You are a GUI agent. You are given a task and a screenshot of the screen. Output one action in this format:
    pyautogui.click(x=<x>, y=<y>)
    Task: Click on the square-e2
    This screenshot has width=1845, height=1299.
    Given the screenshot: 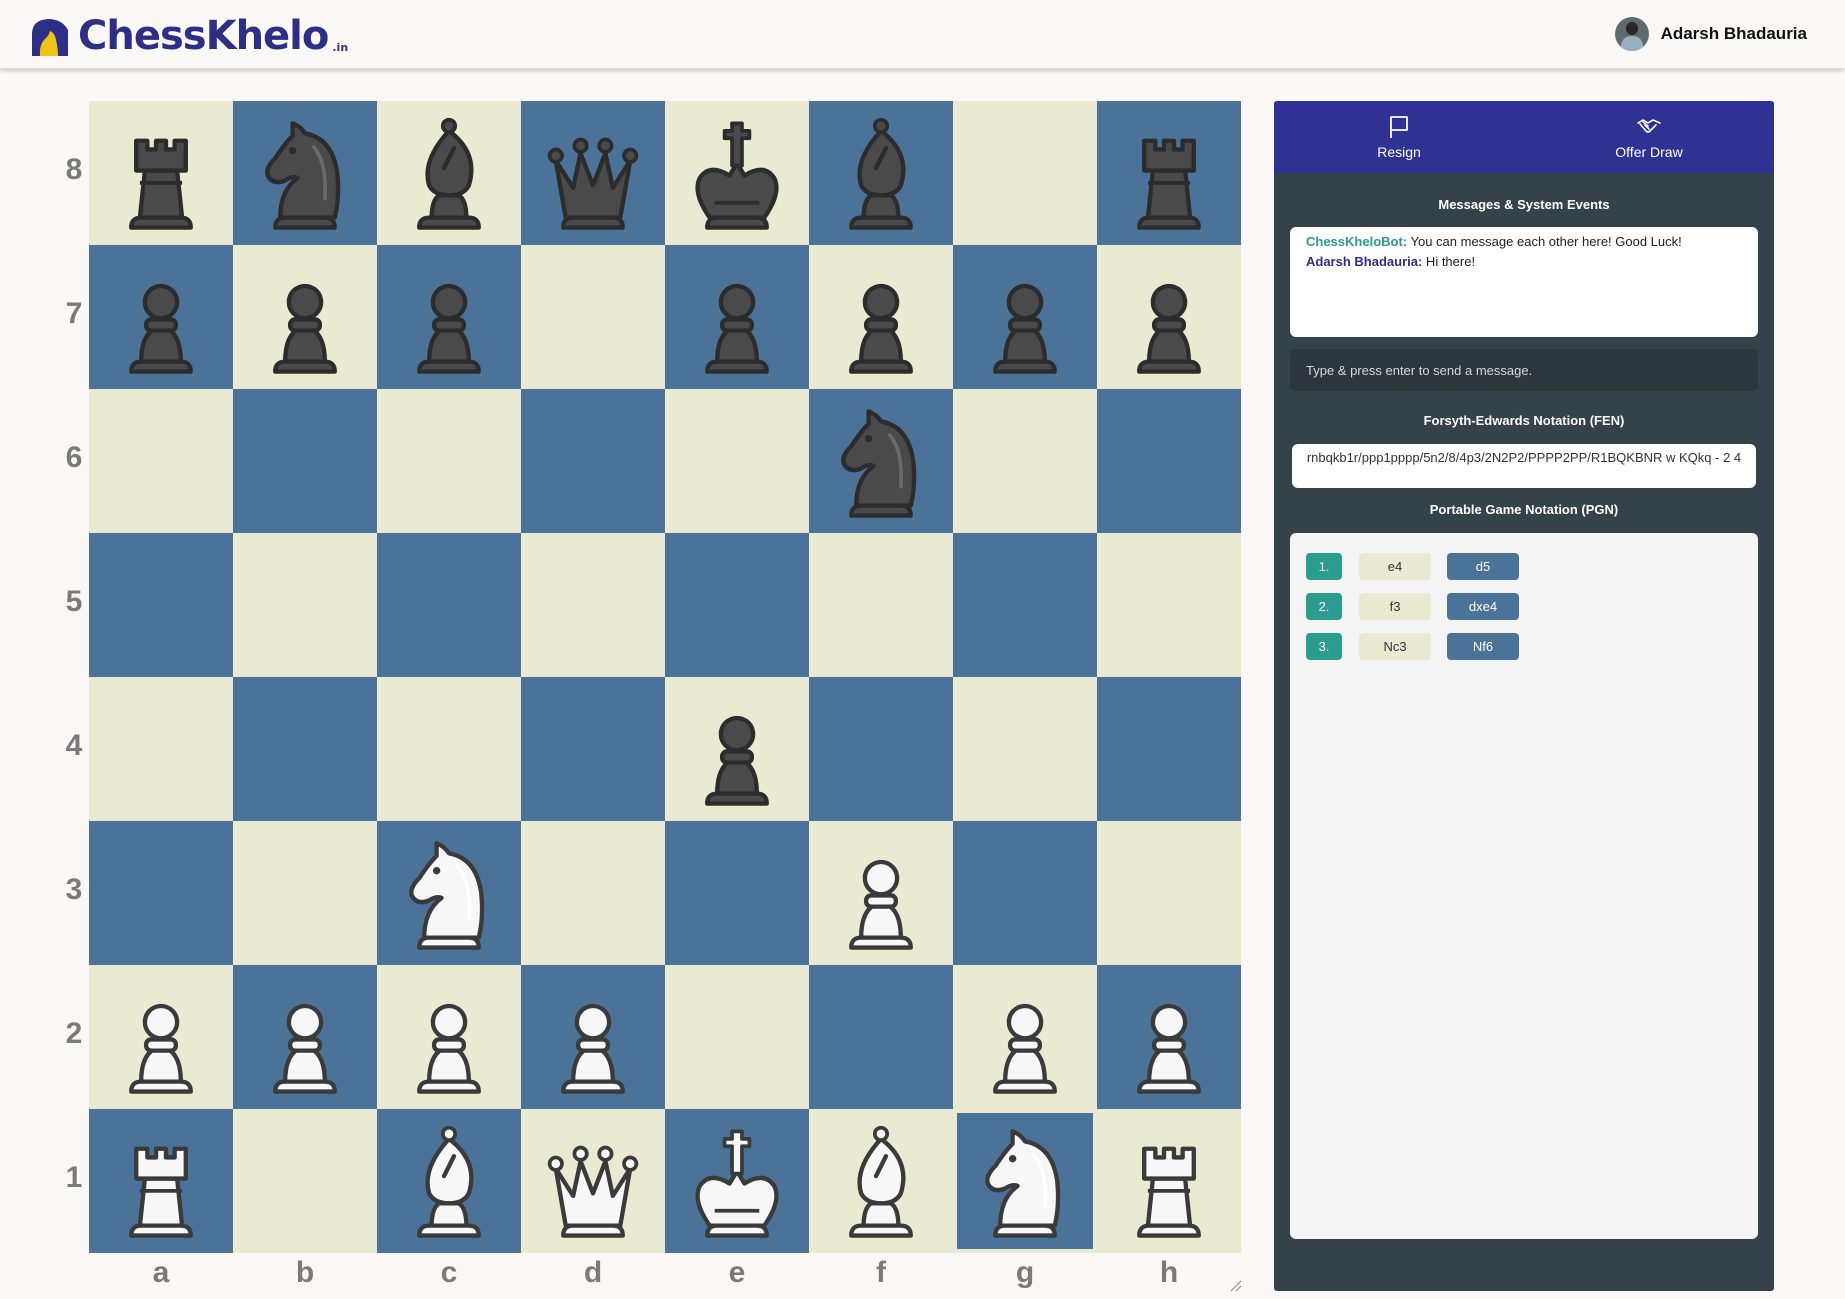 What is the action you would take?
    pyautogui.click(x=737, y=1037)
    